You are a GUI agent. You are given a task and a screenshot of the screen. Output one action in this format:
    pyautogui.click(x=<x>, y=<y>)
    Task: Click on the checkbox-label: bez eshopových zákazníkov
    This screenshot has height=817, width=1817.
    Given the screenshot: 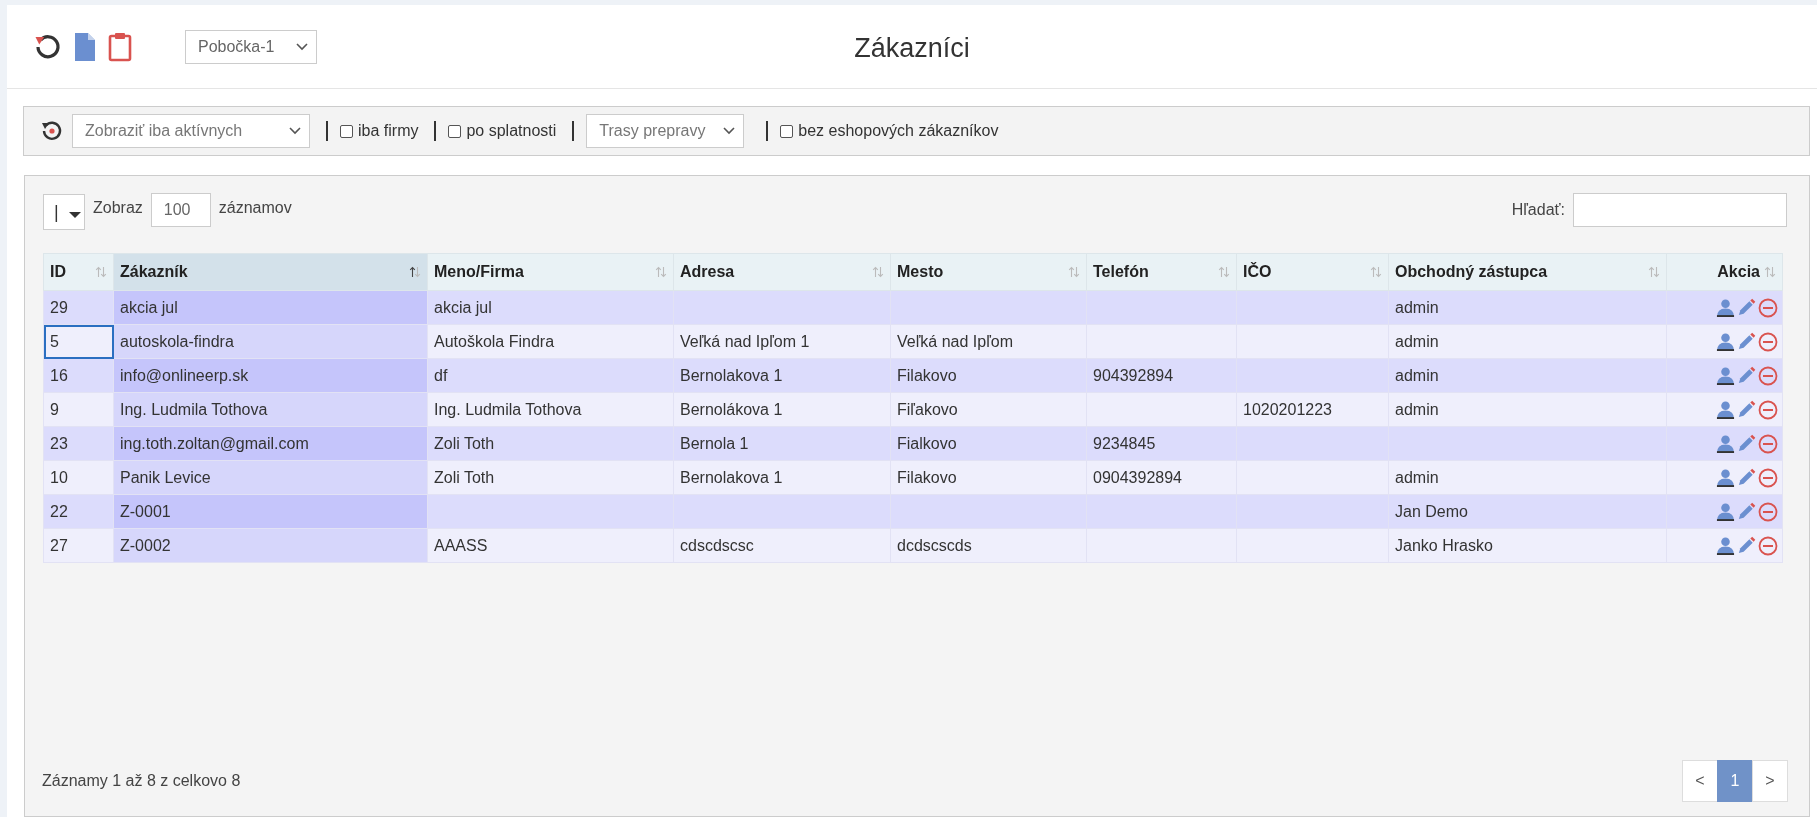 What is the action you would take?
    pyautogui.click(x=898, y=131)
    